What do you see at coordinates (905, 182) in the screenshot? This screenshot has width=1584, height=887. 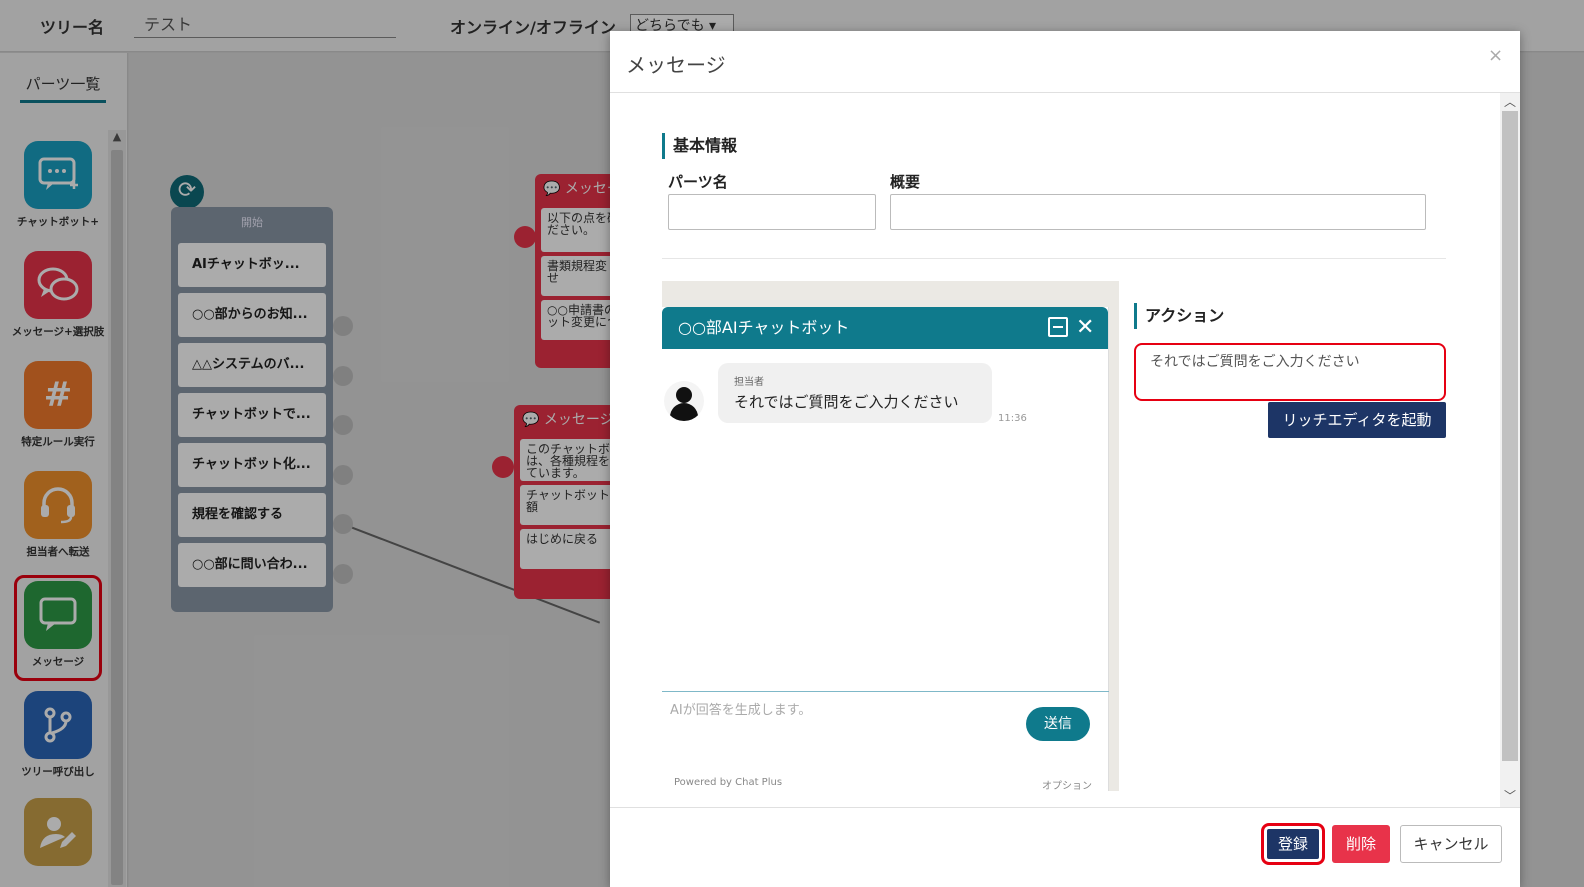 I see `summary-label: 概要` at bounding box center [905, 182].